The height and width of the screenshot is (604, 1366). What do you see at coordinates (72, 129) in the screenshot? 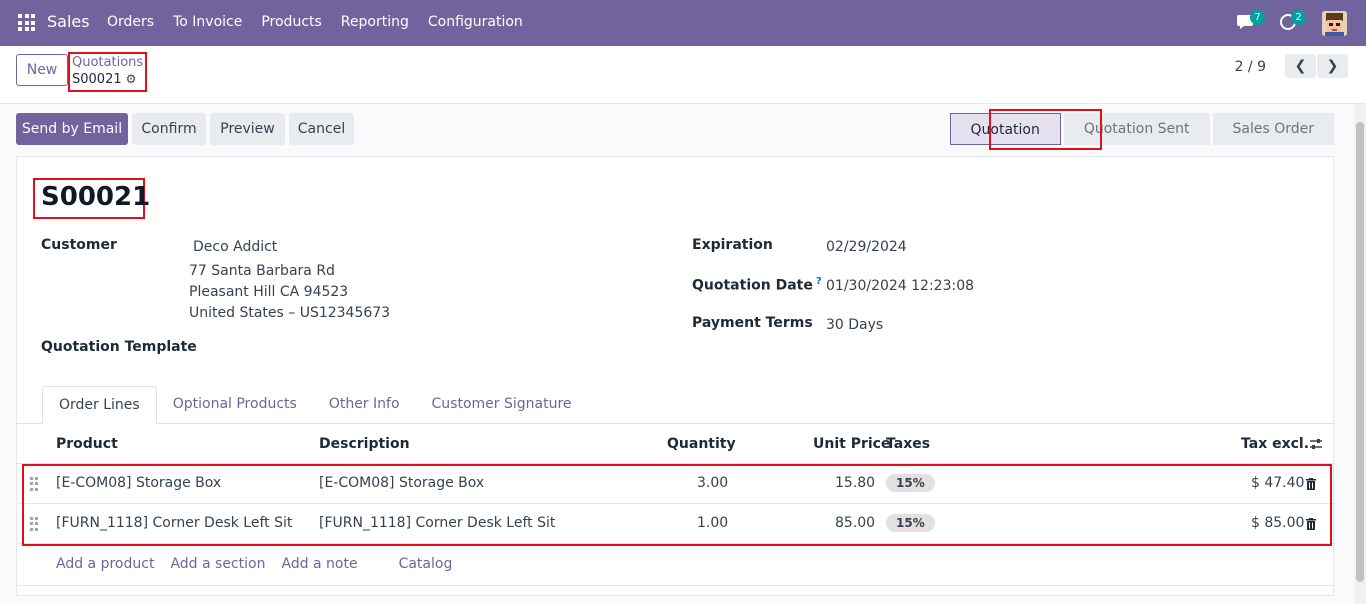
I see `send-by-email-button: Send by Email` at bounding box center [72, 129].